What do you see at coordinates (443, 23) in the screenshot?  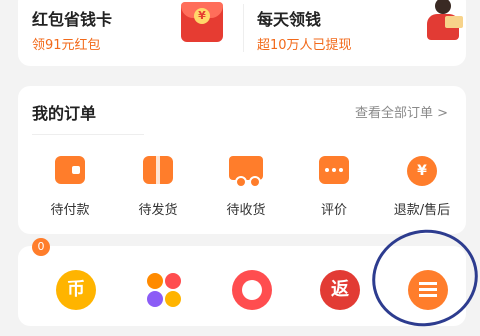 I see `person-holding-cash-icon` at bounding box center [443, 23].